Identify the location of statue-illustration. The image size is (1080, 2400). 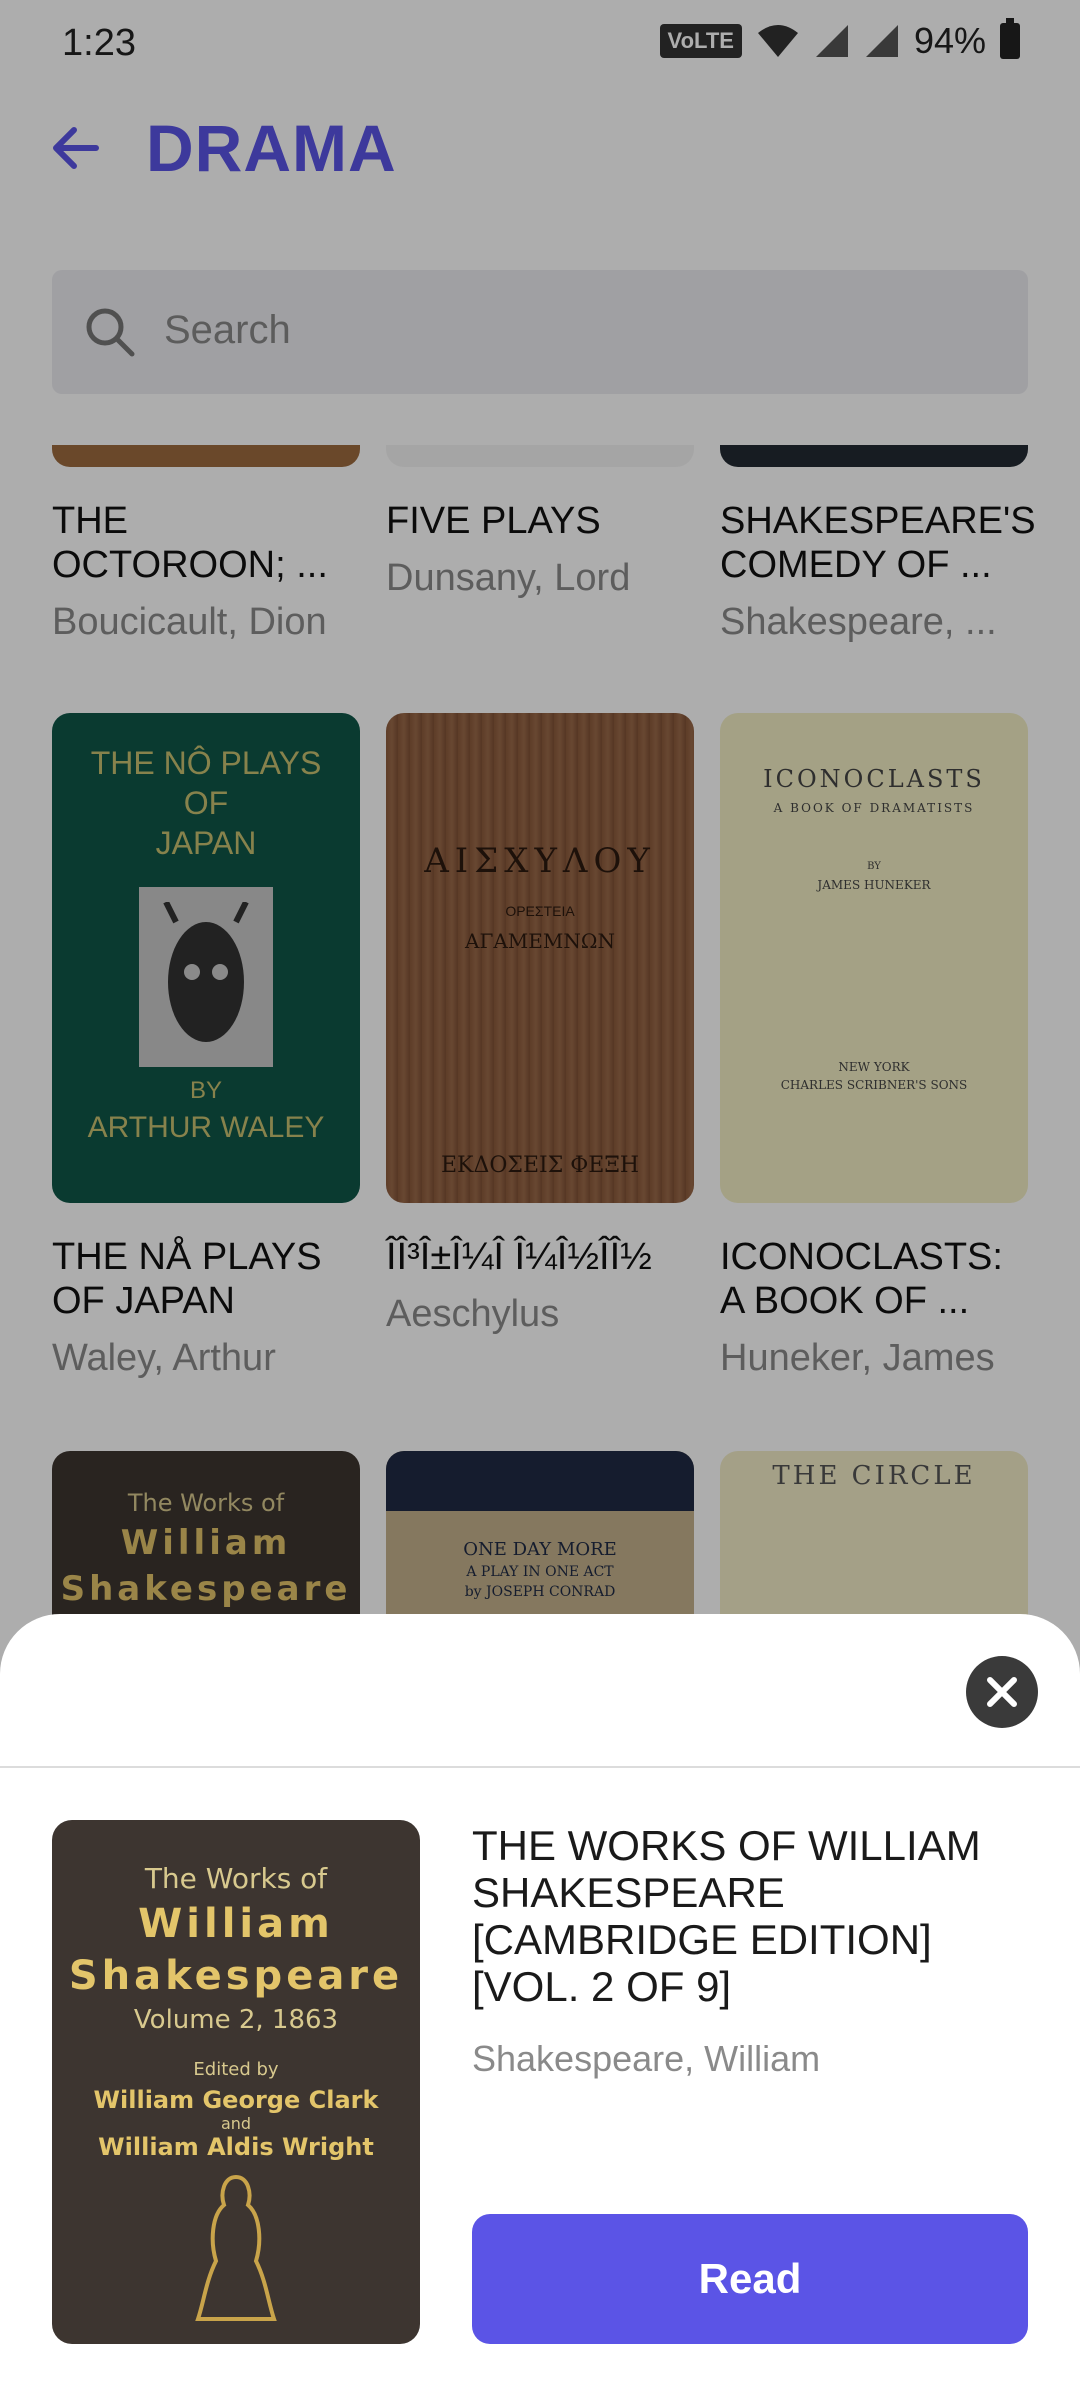
(236, 2247).